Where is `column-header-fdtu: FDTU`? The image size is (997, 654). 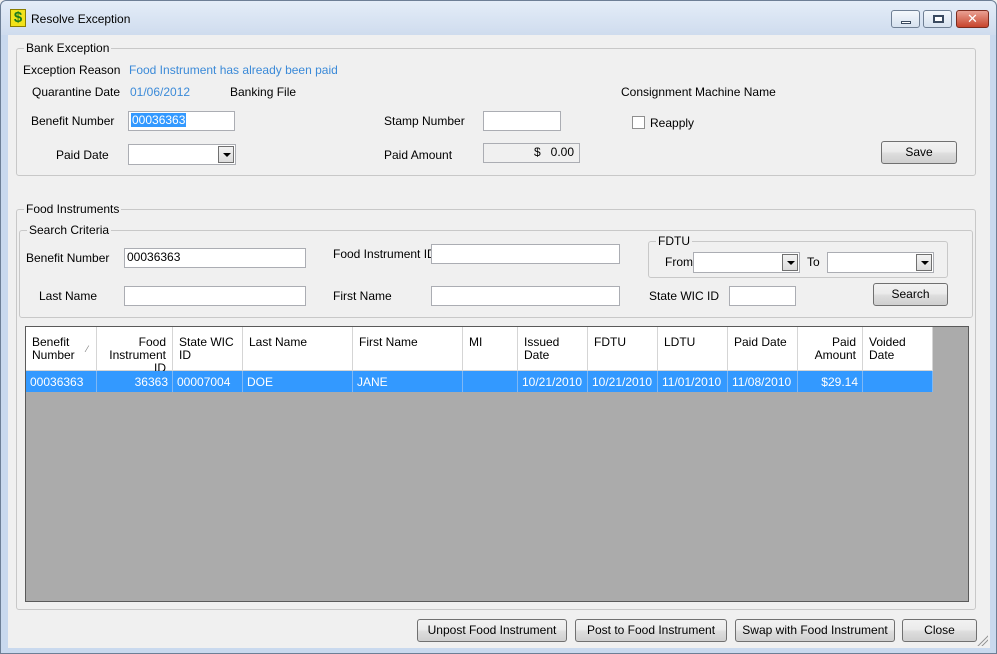
column-header-fdtu: FDTU is located at coordinates (623, 349).